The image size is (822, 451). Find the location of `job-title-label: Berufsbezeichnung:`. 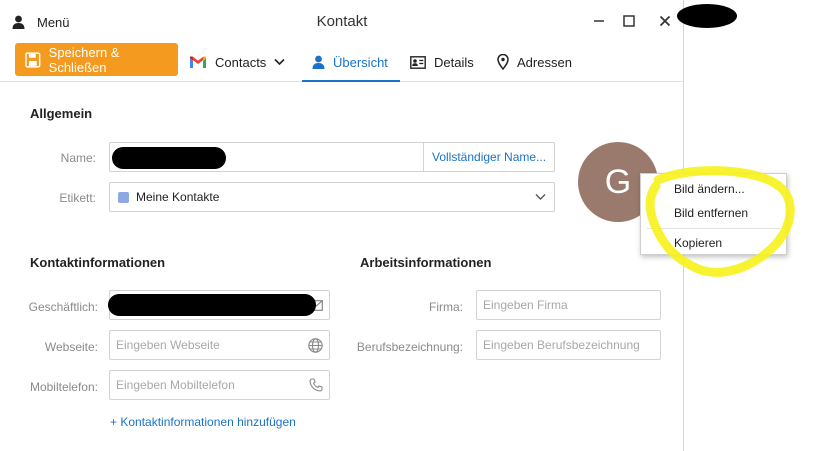

job-title-label: Berufsbezeichnung: is located at coordinates (409, 347).